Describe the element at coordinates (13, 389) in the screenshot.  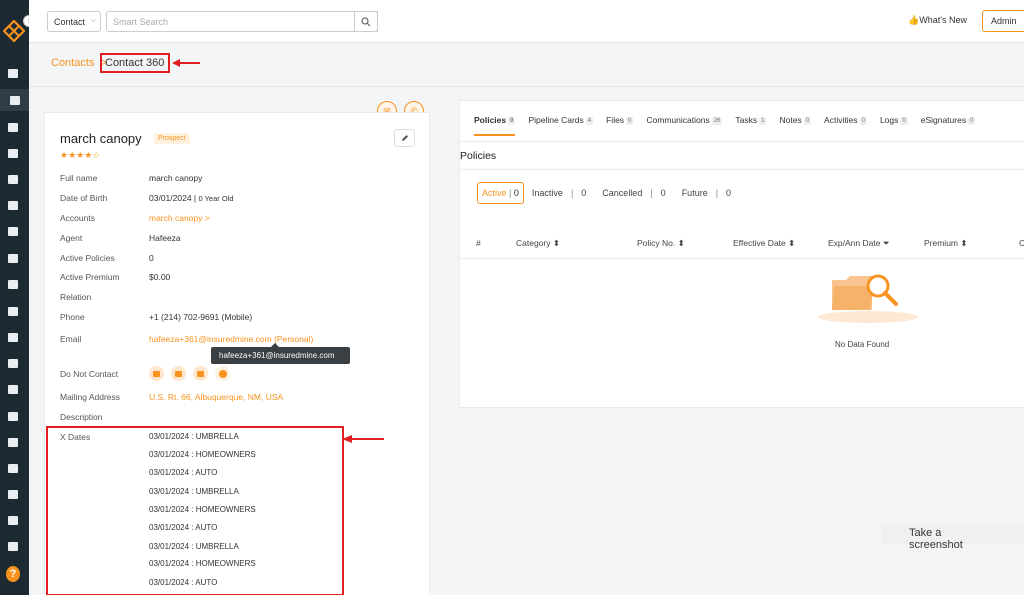
I see `calculator-icon` at that location.